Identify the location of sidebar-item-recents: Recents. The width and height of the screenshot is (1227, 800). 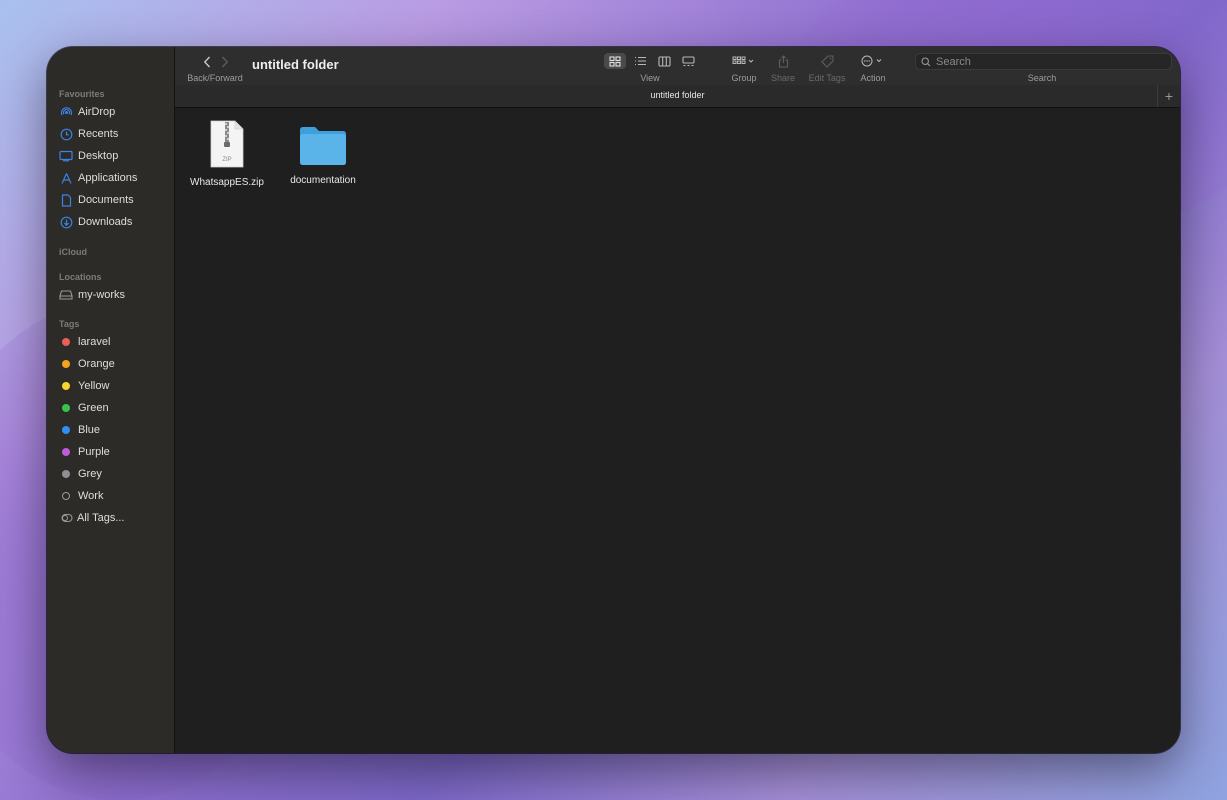
(114, 134).